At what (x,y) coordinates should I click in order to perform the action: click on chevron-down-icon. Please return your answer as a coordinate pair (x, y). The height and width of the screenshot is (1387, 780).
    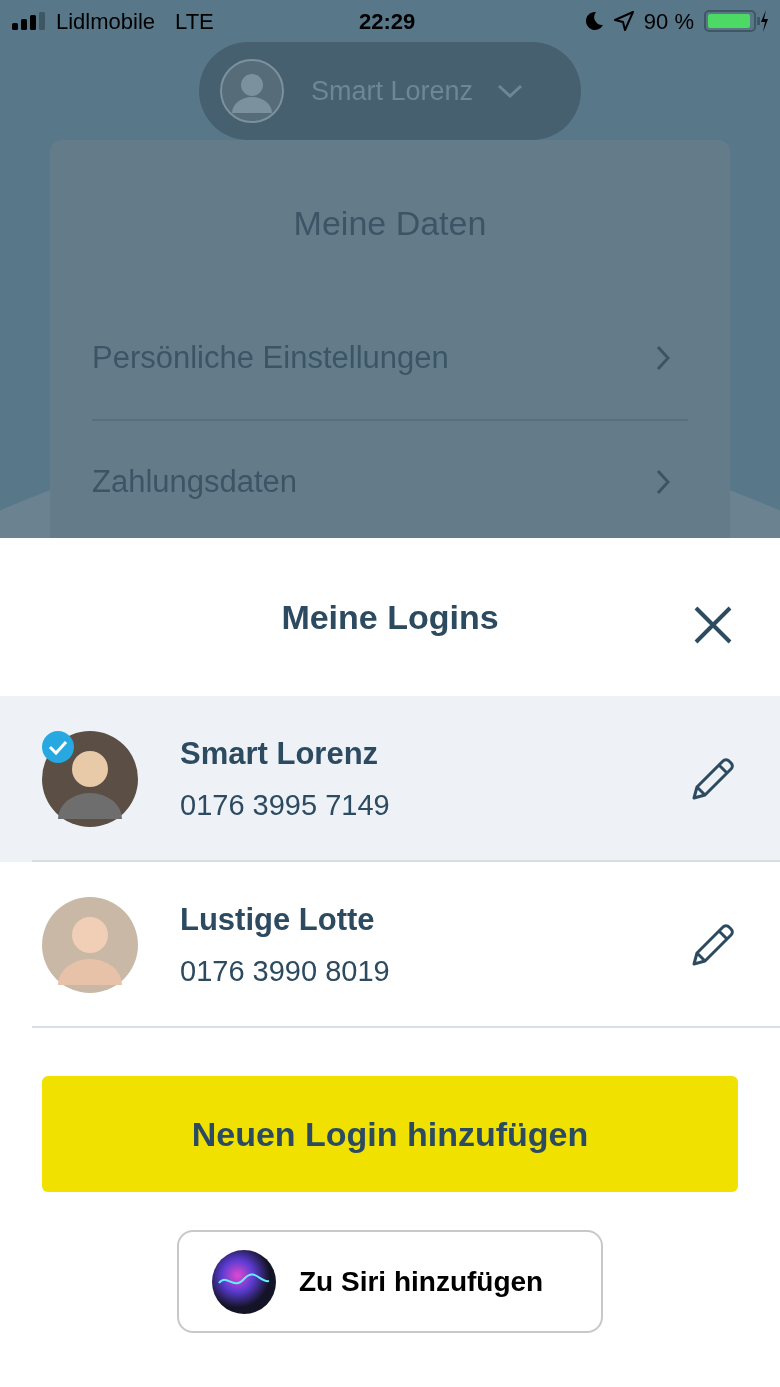
    Looking at the image, I should click on (510, 91).